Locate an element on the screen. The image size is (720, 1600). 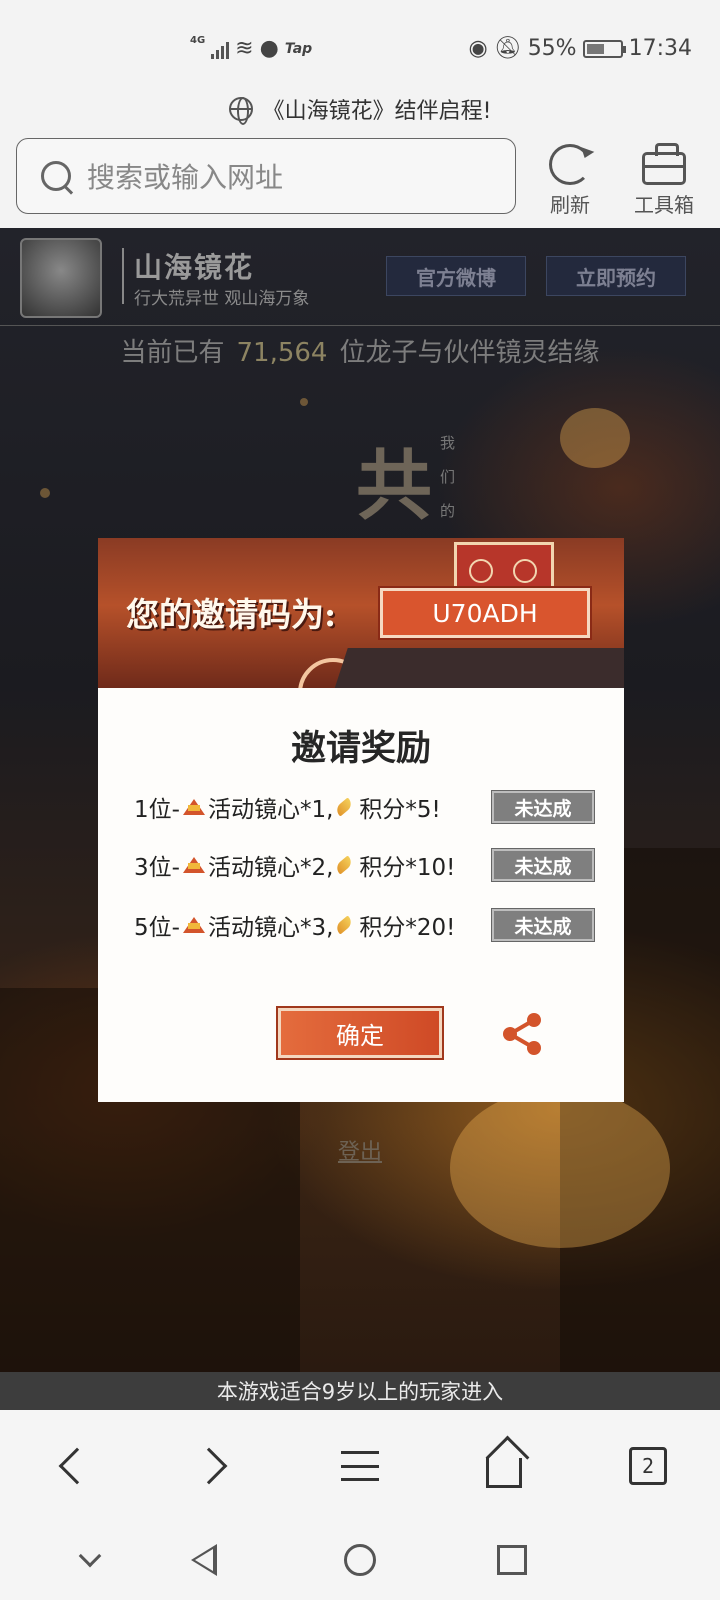
reward-text: 3位- 活动镜心*2, 积分*10! is located at coordinates (294, 865).